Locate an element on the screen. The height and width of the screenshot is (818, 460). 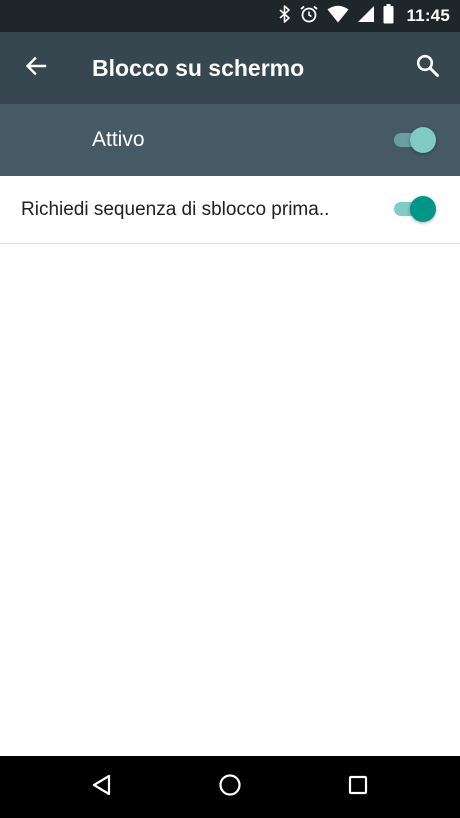
app-bar: Blocco su schermo is located at coordinates (230, 68).